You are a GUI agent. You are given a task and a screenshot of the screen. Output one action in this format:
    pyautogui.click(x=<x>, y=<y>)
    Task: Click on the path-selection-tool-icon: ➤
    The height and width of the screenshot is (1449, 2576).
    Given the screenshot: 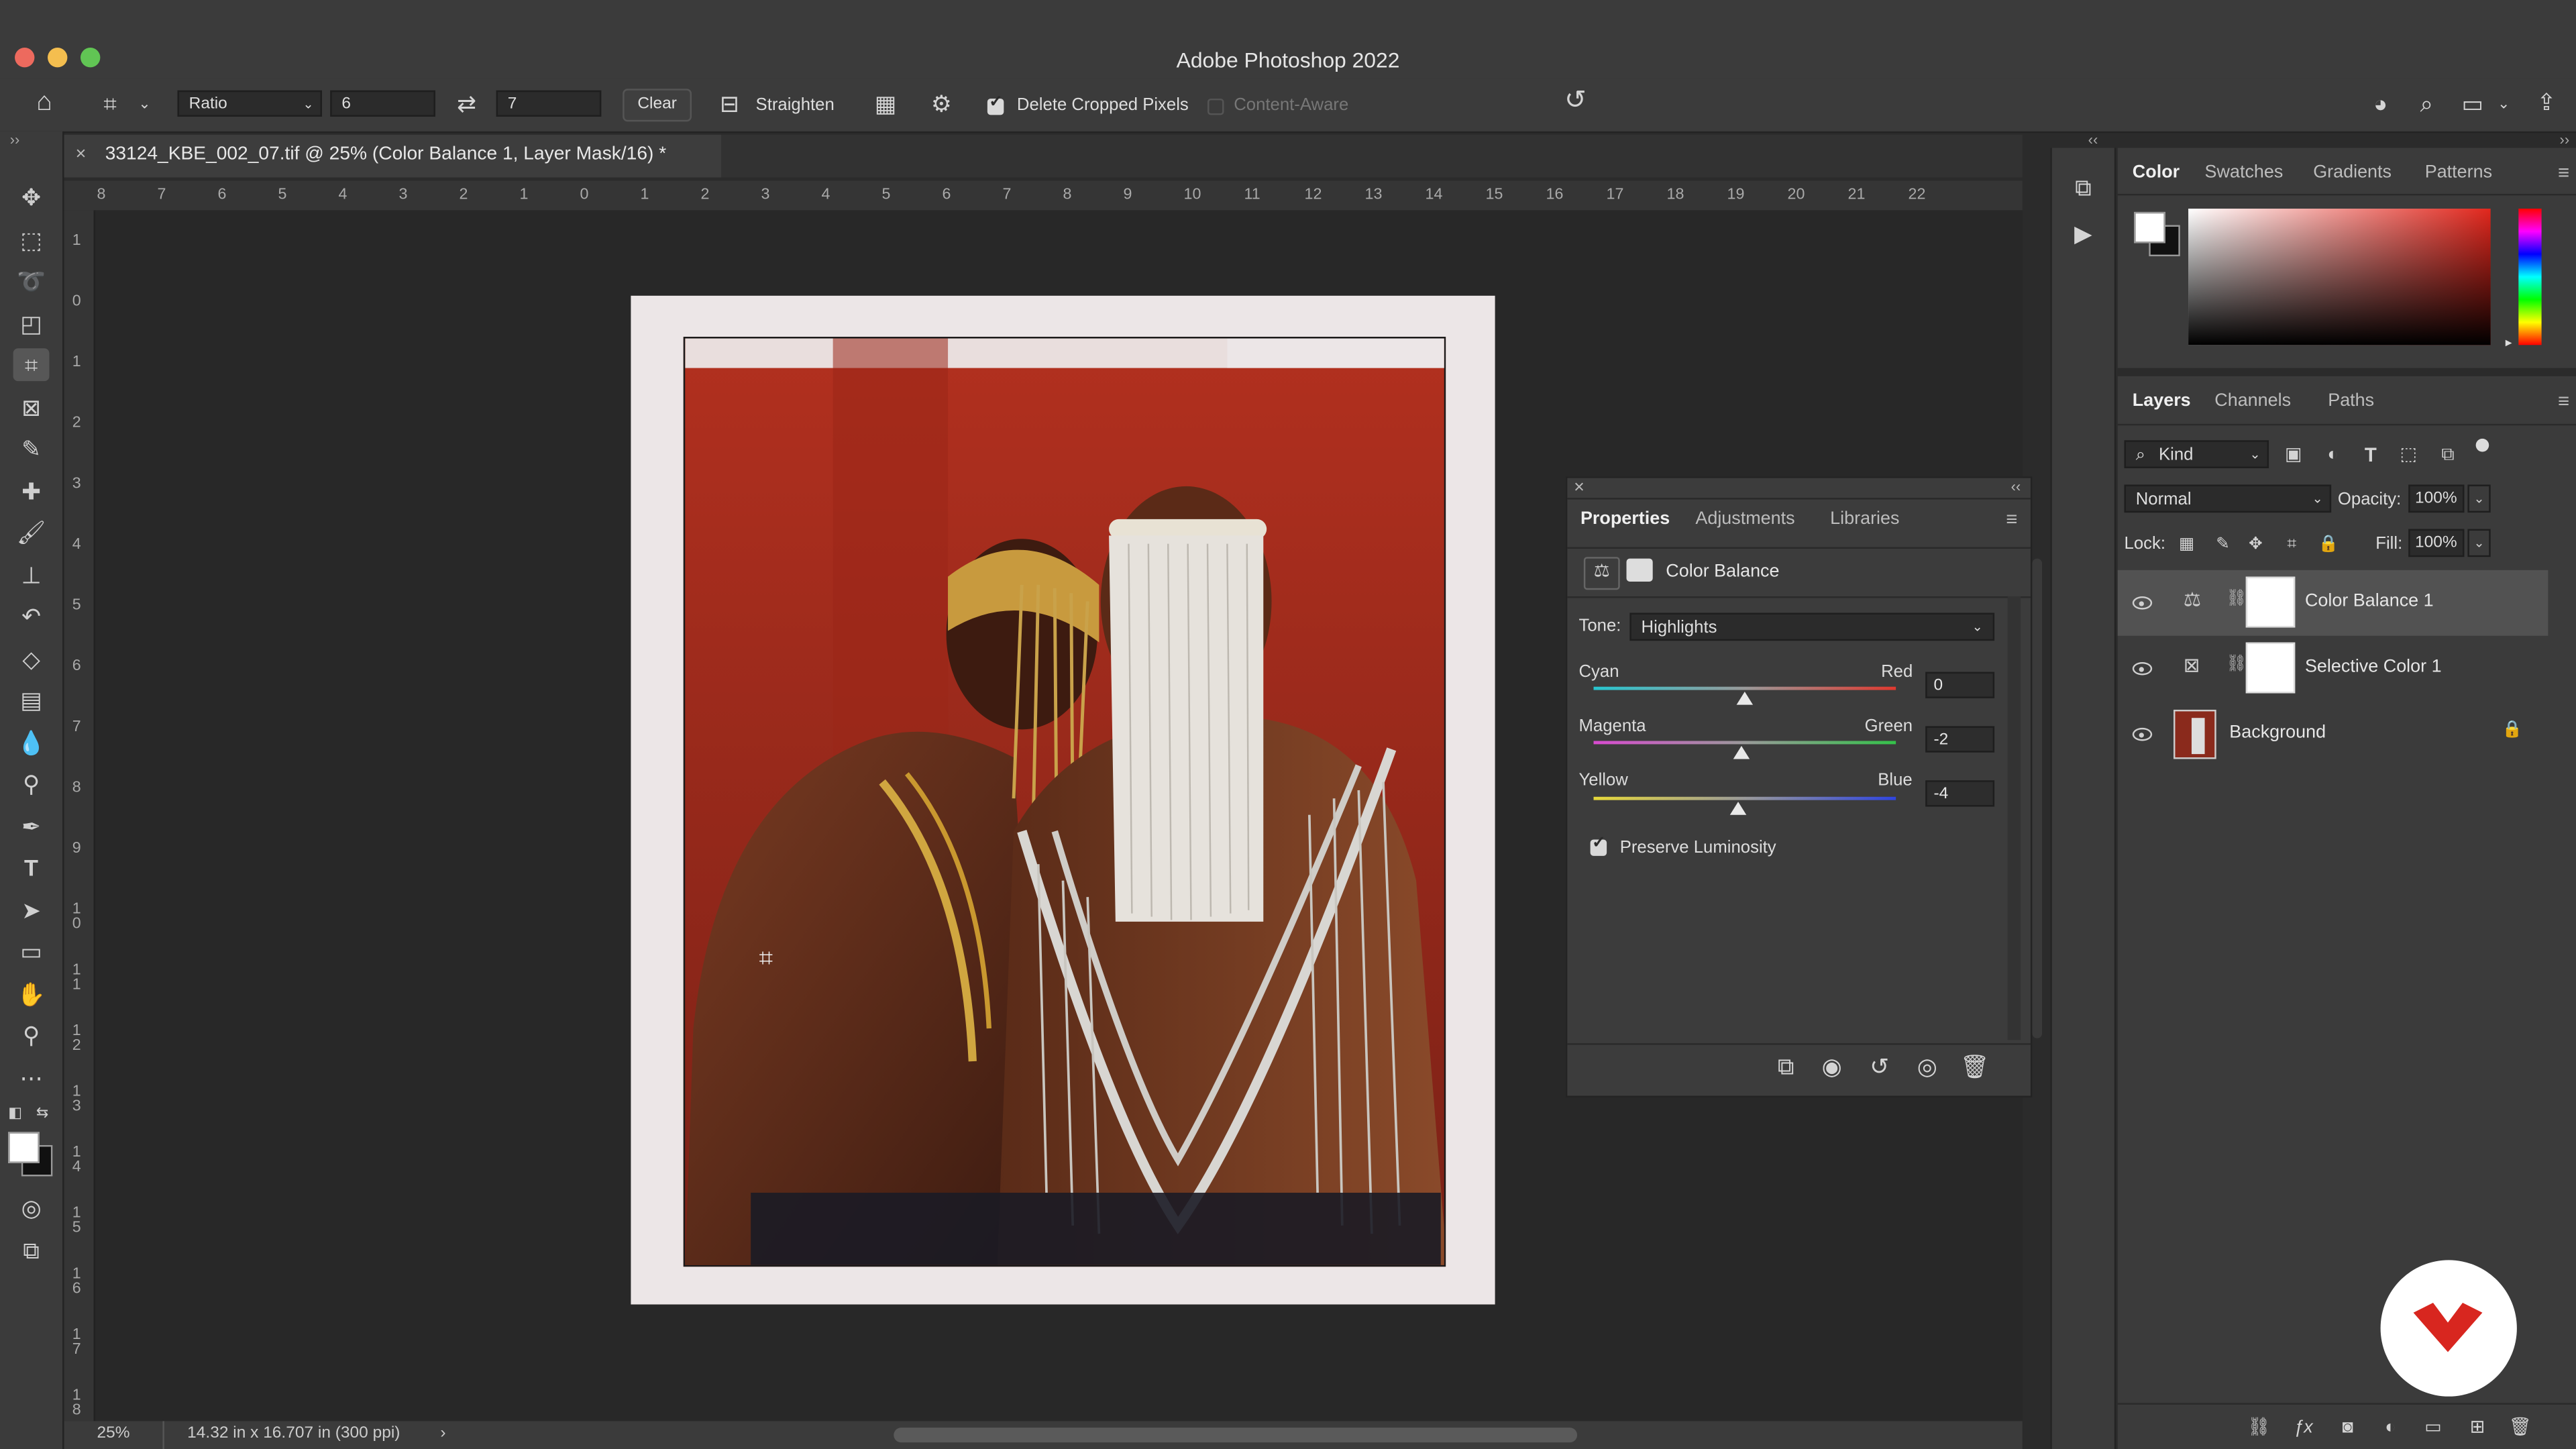 What is the action you would take?
    pyautogui.click(x=31, y=910)
    